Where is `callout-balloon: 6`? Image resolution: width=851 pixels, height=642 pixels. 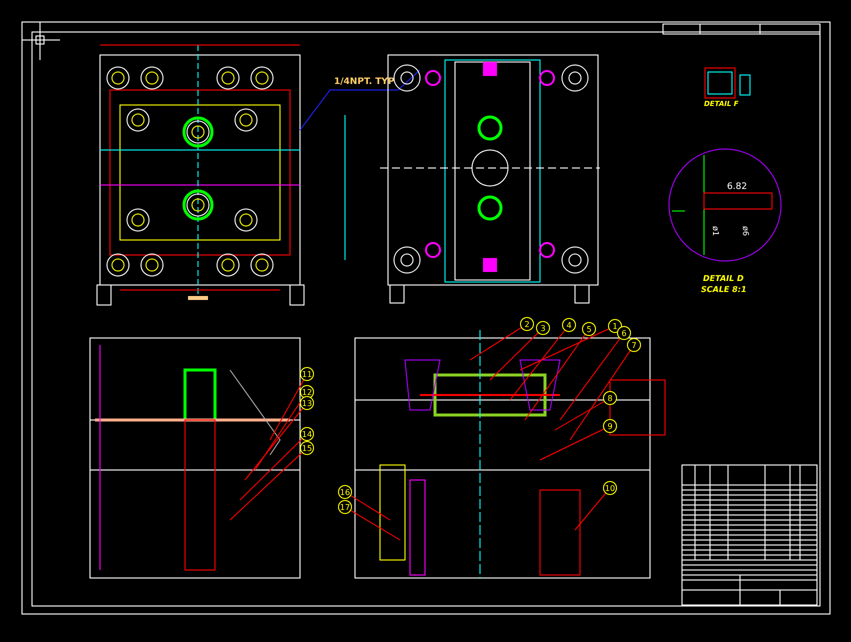 callout-balloon: 6 is located at coordinates (624, 333).